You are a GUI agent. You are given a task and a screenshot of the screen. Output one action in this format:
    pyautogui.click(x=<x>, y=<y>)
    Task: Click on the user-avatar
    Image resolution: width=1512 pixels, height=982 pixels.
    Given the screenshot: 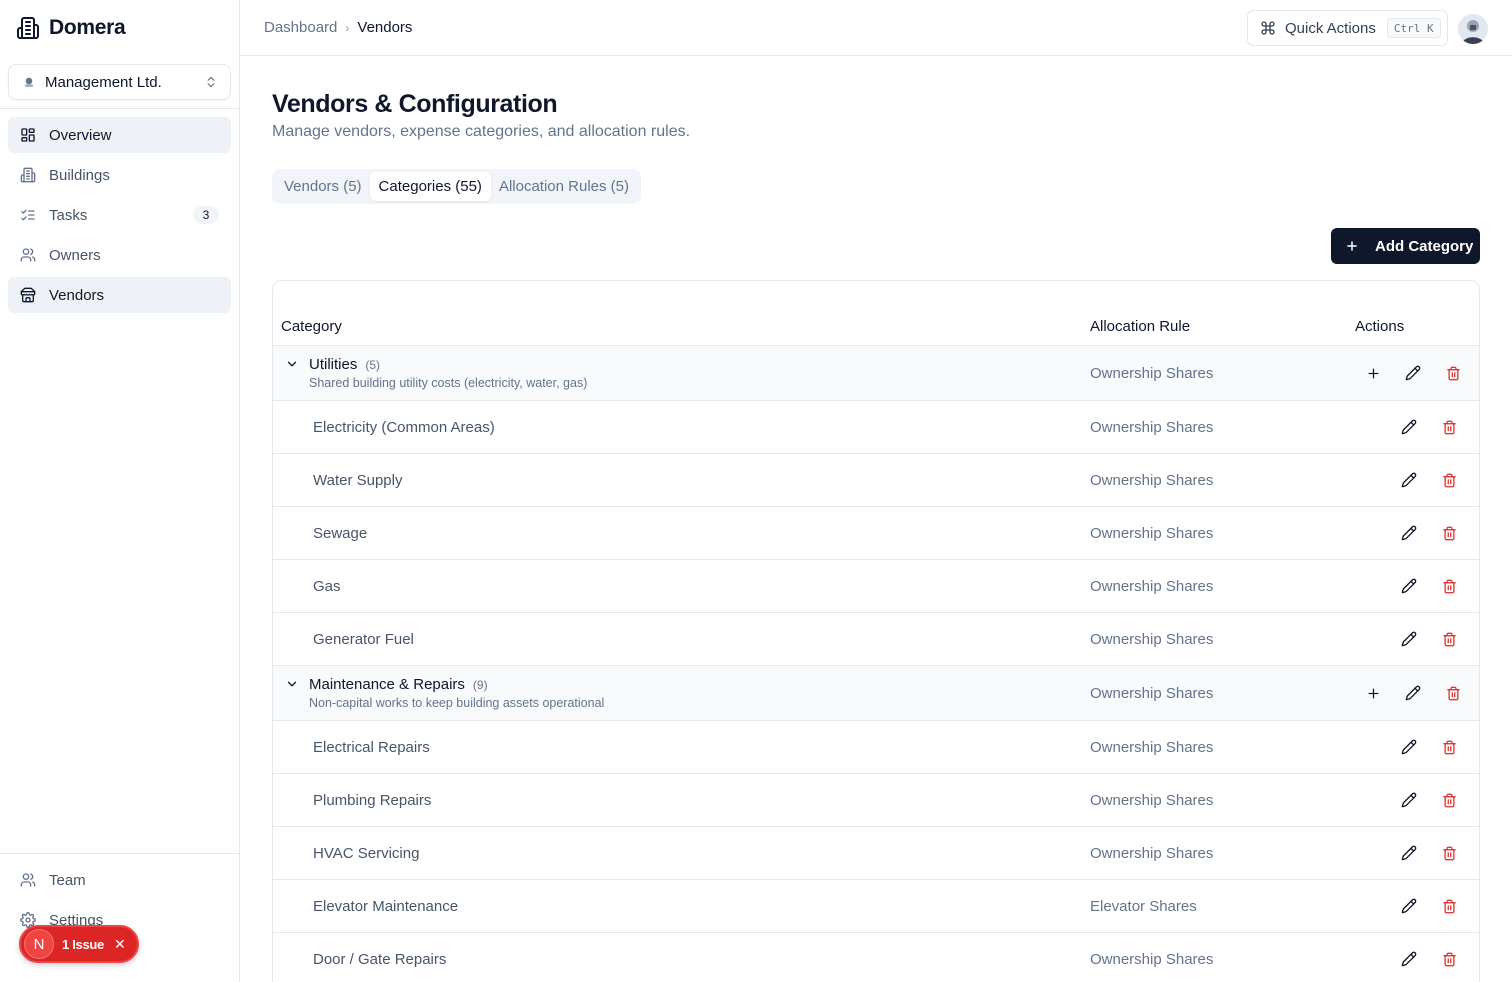 What is the action you would take?
    pyautogui.click(x=1473, y=29)
    